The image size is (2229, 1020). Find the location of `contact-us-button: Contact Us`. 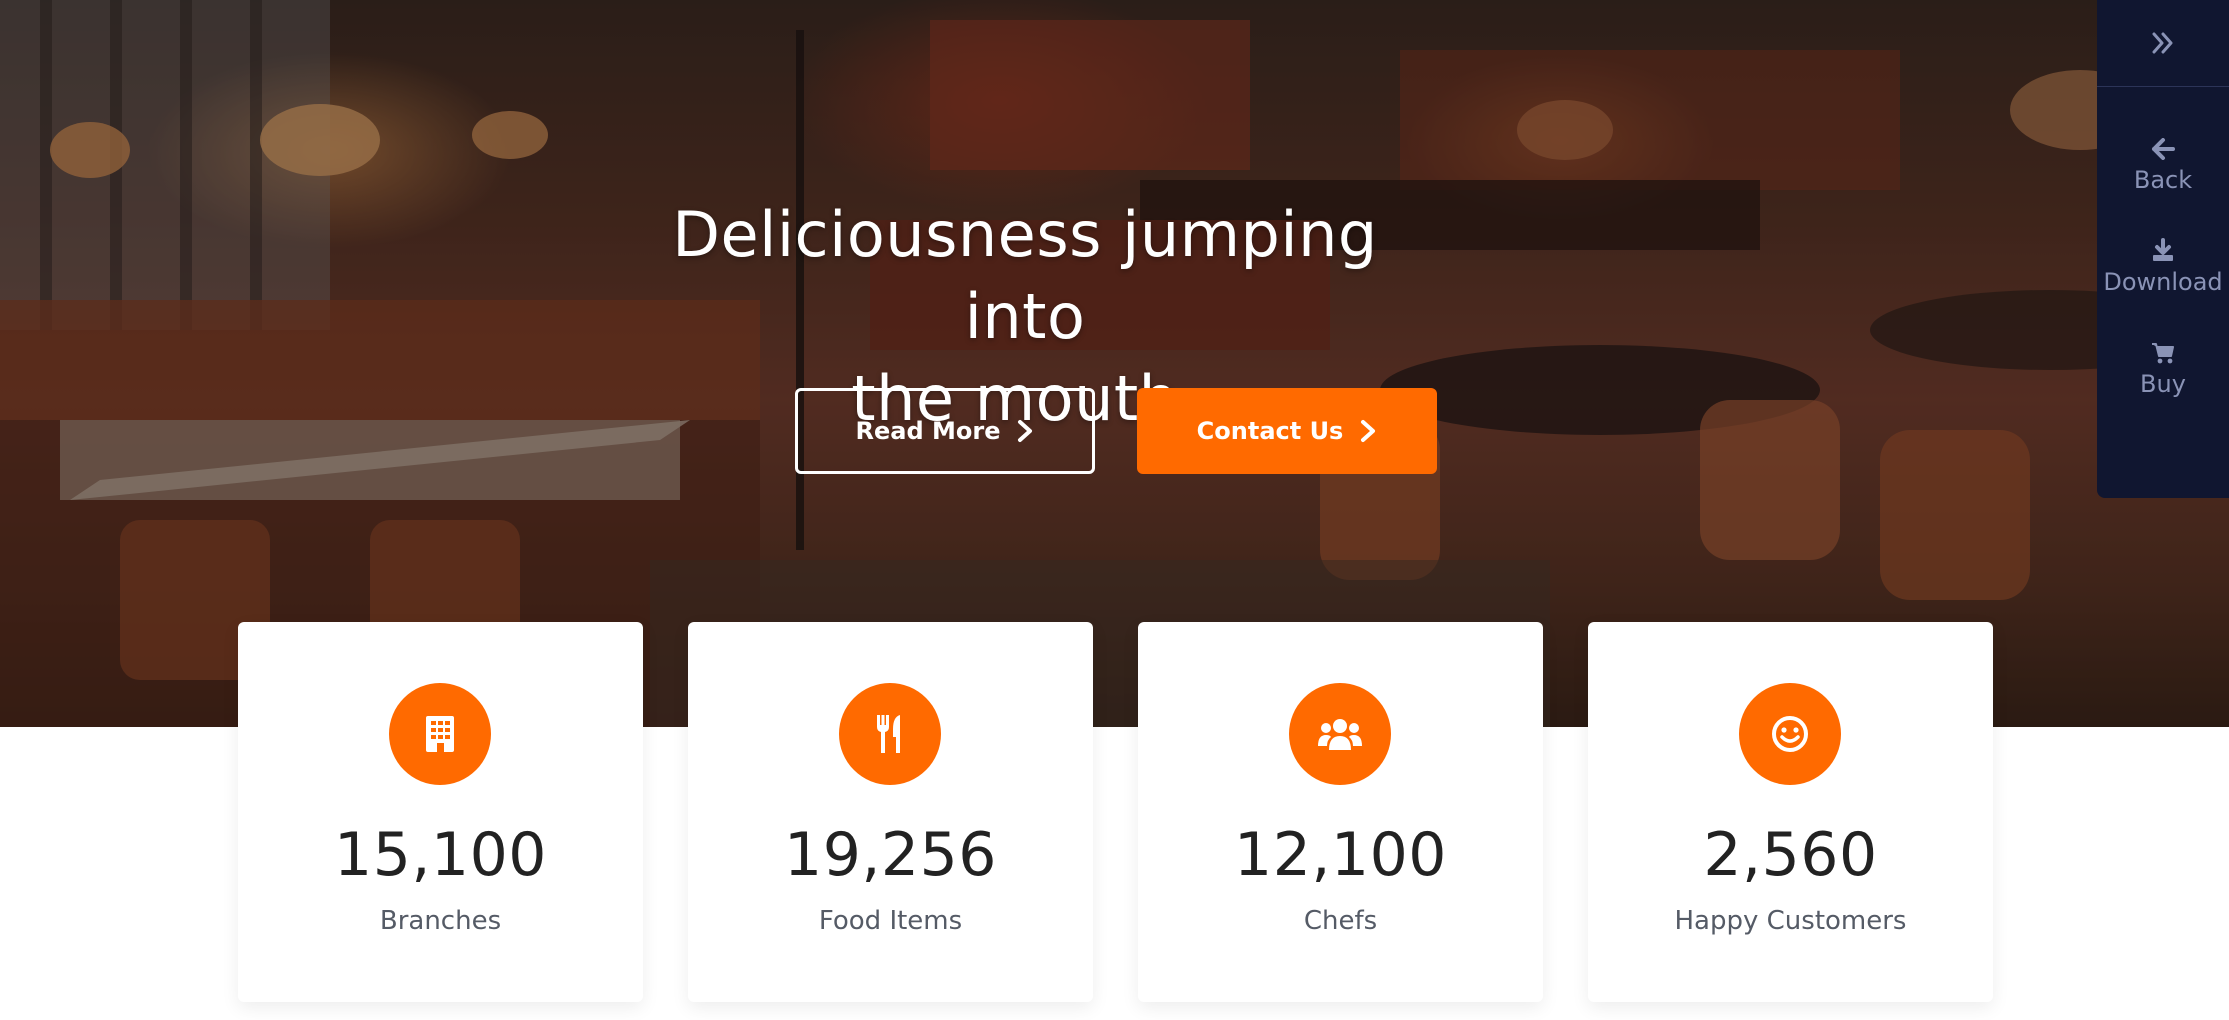

contact-us-button: Contact Us is located at coordinates (1287, 431).